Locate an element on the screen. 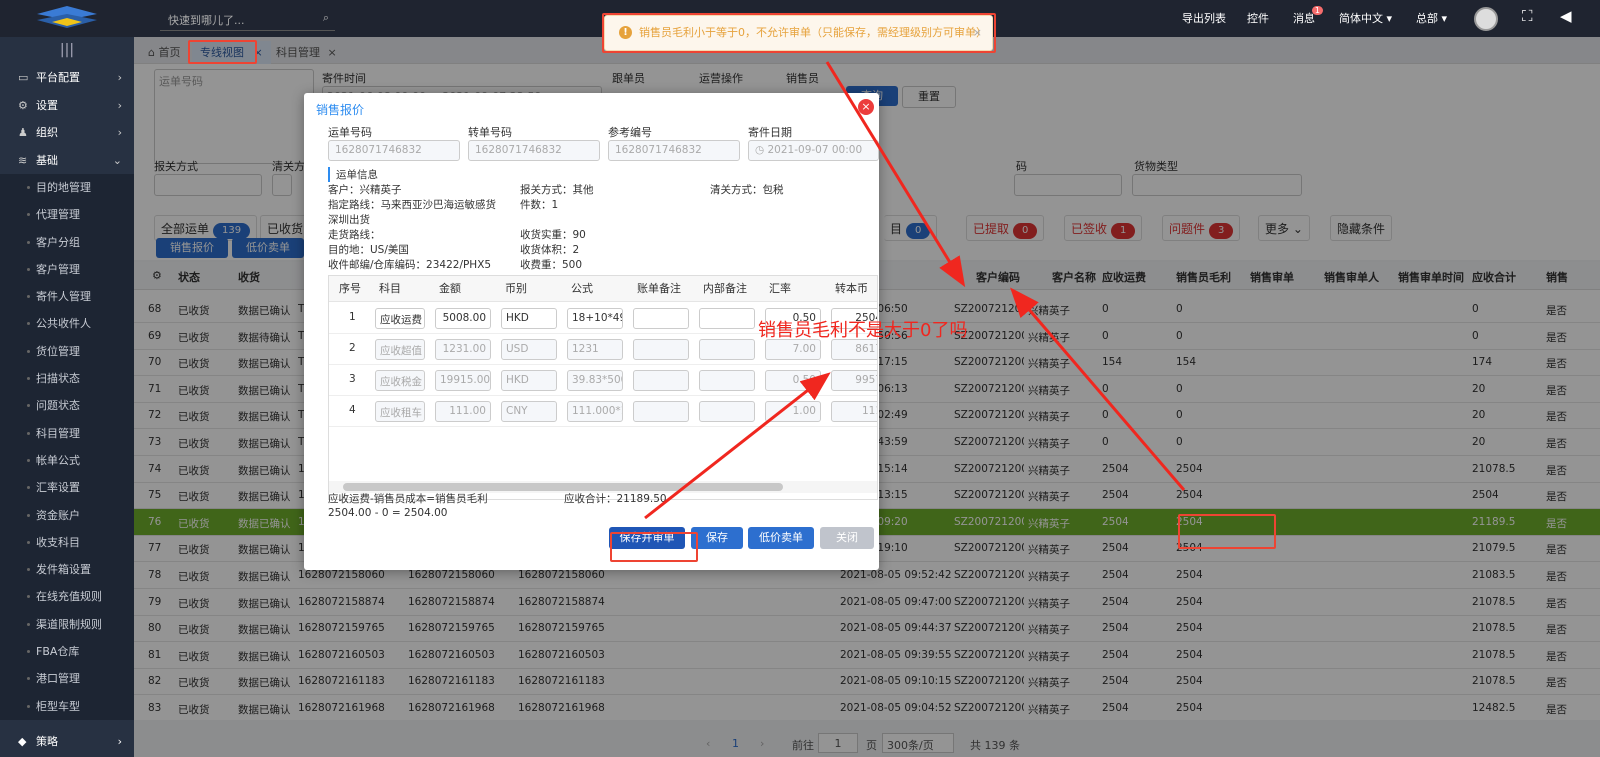 The image size is (1600, 757). sidebar-subitem: 科目管理 is located at coordinates (67, 433).